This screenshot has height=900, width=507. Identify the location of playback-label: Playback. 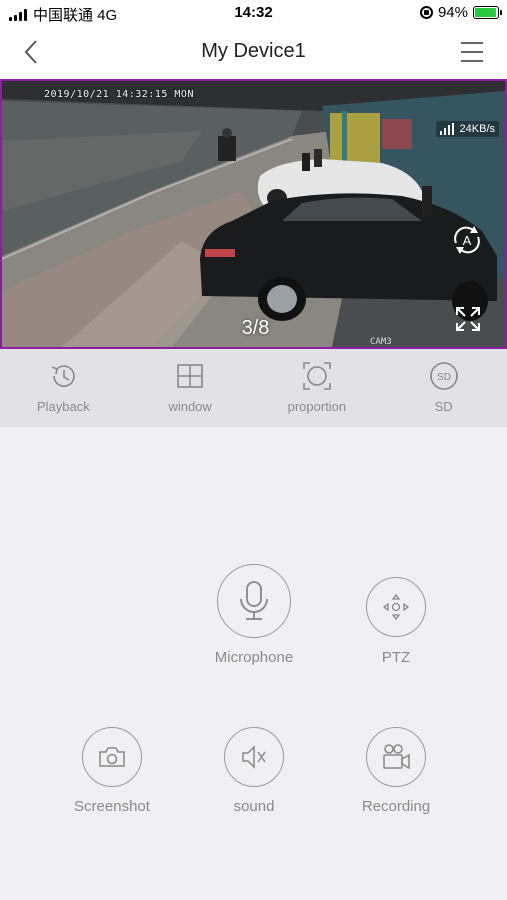
(63, 406).